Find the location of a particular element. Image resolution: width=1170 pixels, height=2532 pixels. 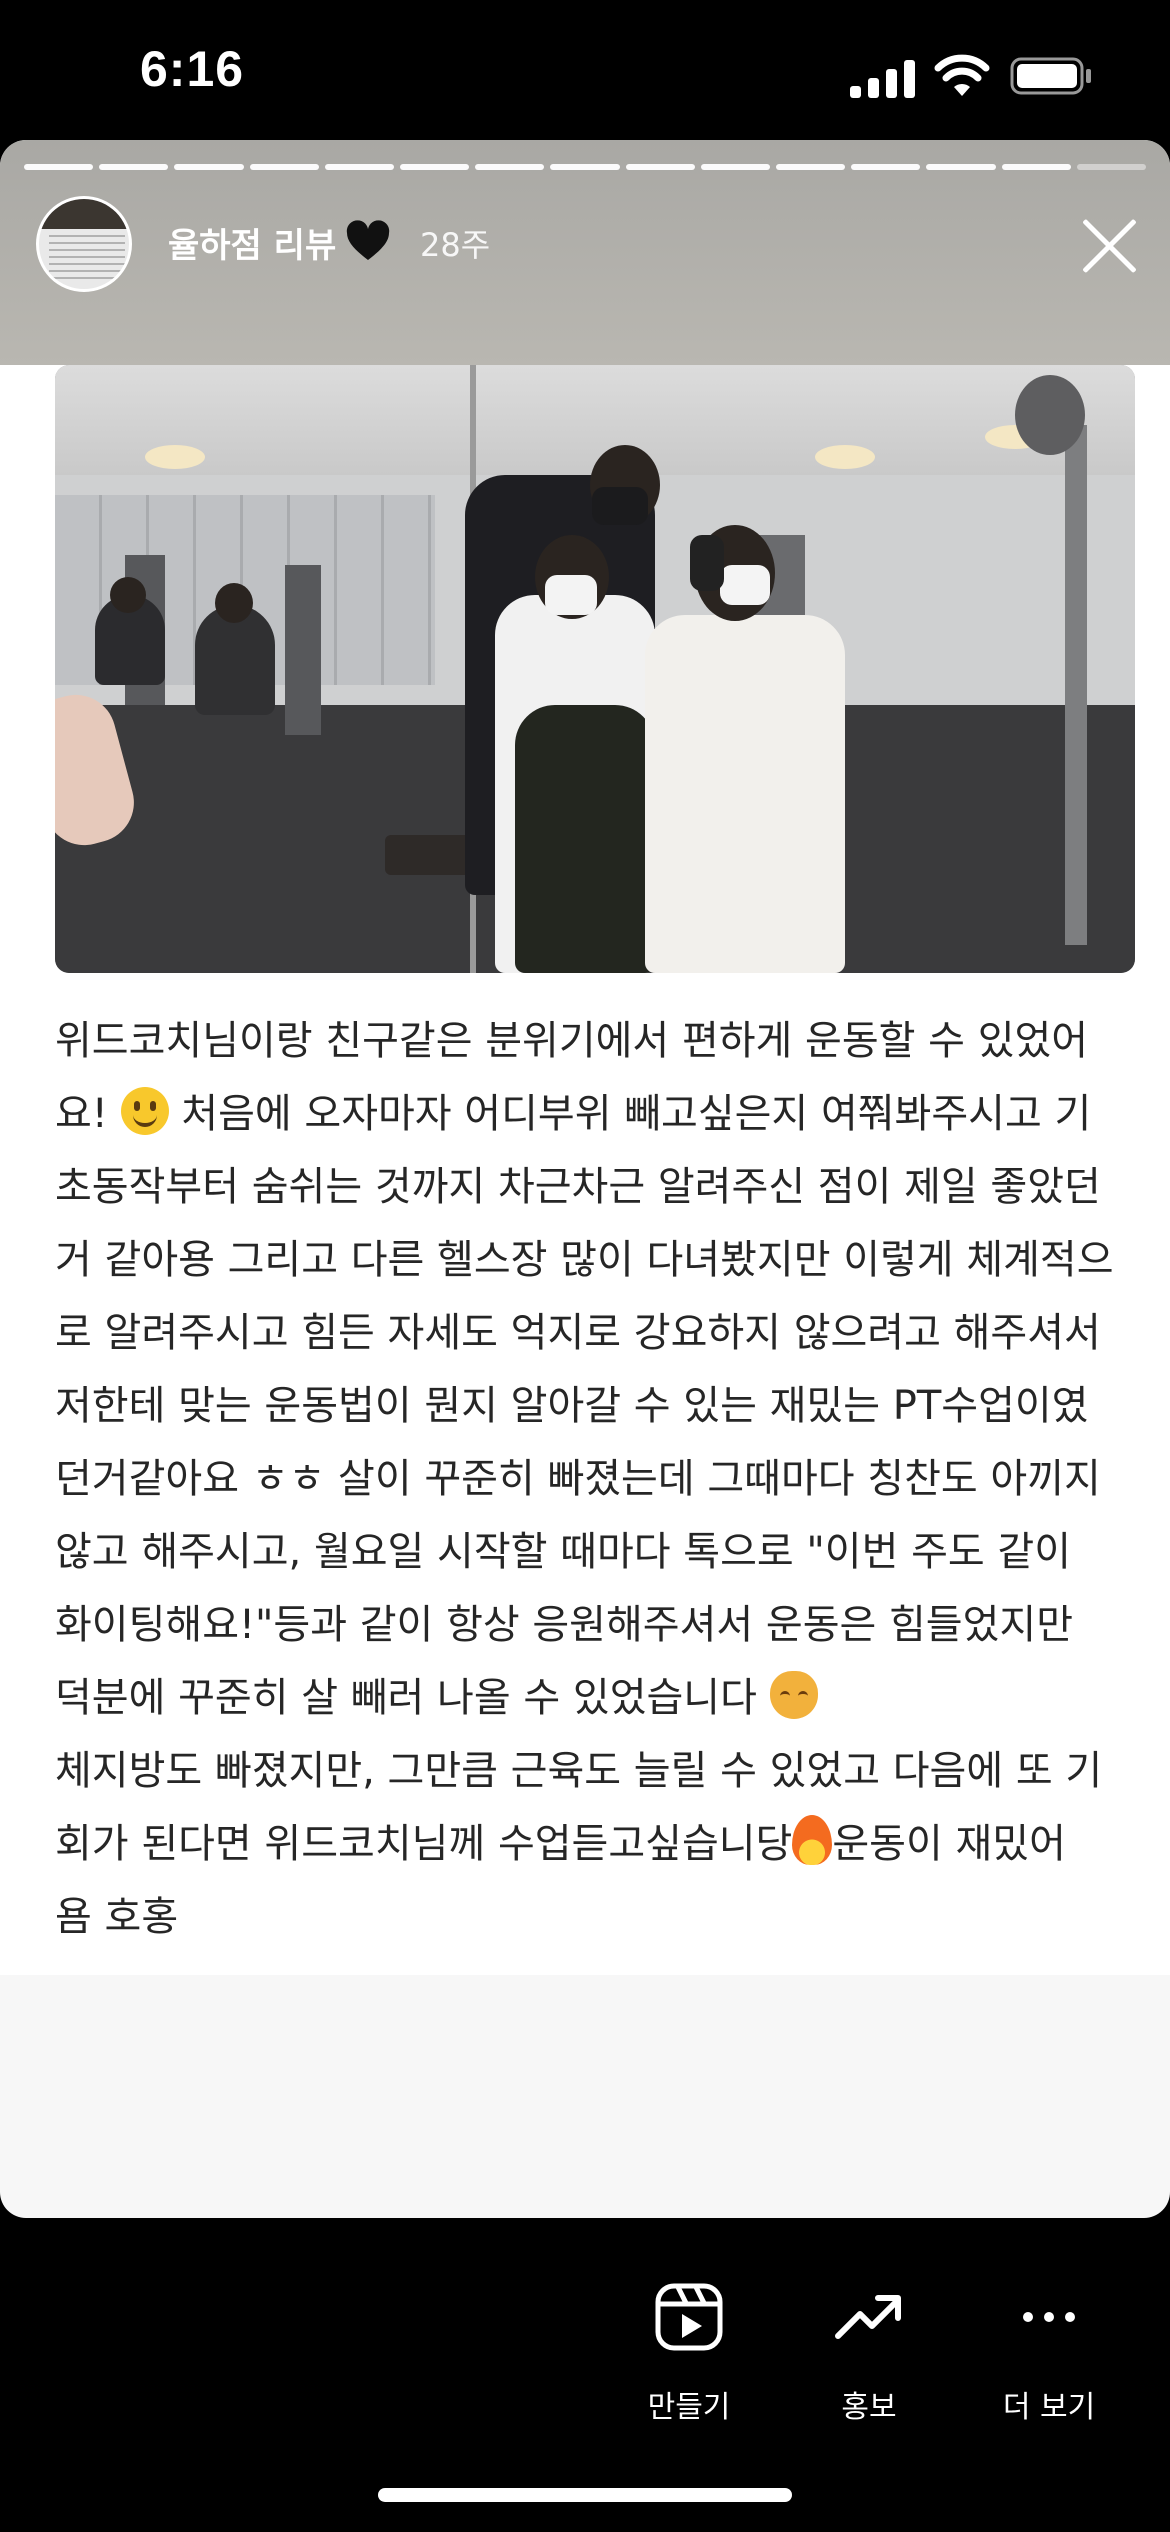

review-line: 않고 해주시고, 월요일 시작할 때마다 톡으로 "이번 주도 같이 is located at coordinates (563, 1552).